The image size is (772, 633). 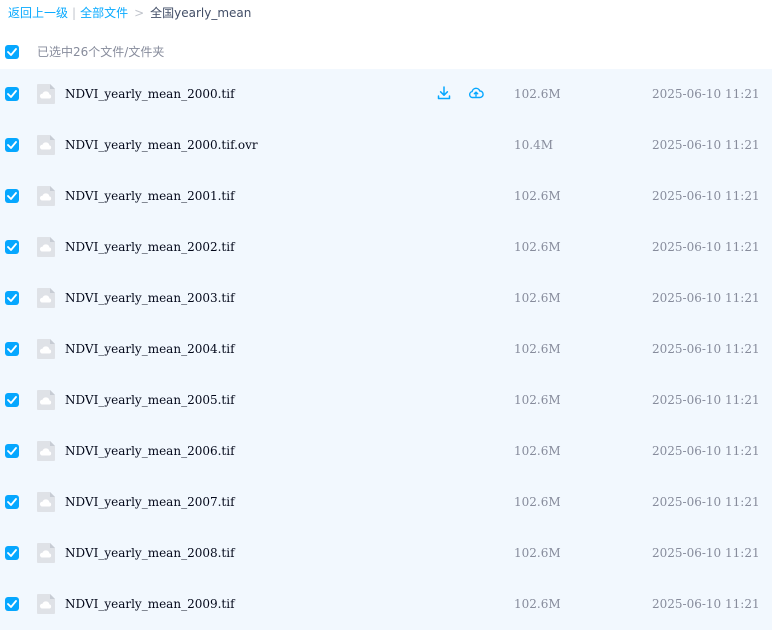 What do you see at coordinates (150, 196) in the screenshot?
I see `file-name: NDVI_yearly_mean_2001.tif` at bounding box center [150, 196].